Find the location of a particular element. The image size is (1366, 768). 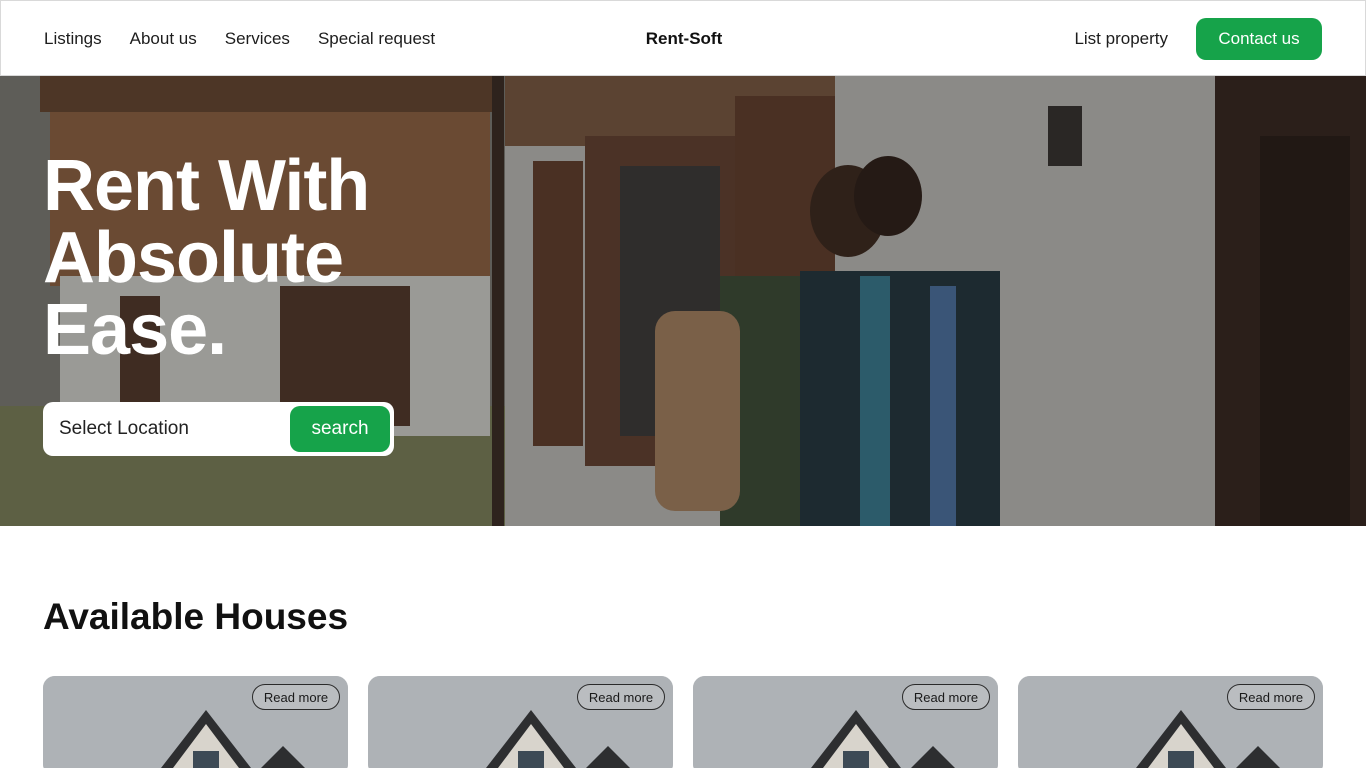

list-property-link: List property is located at coordinates (1121, 39).